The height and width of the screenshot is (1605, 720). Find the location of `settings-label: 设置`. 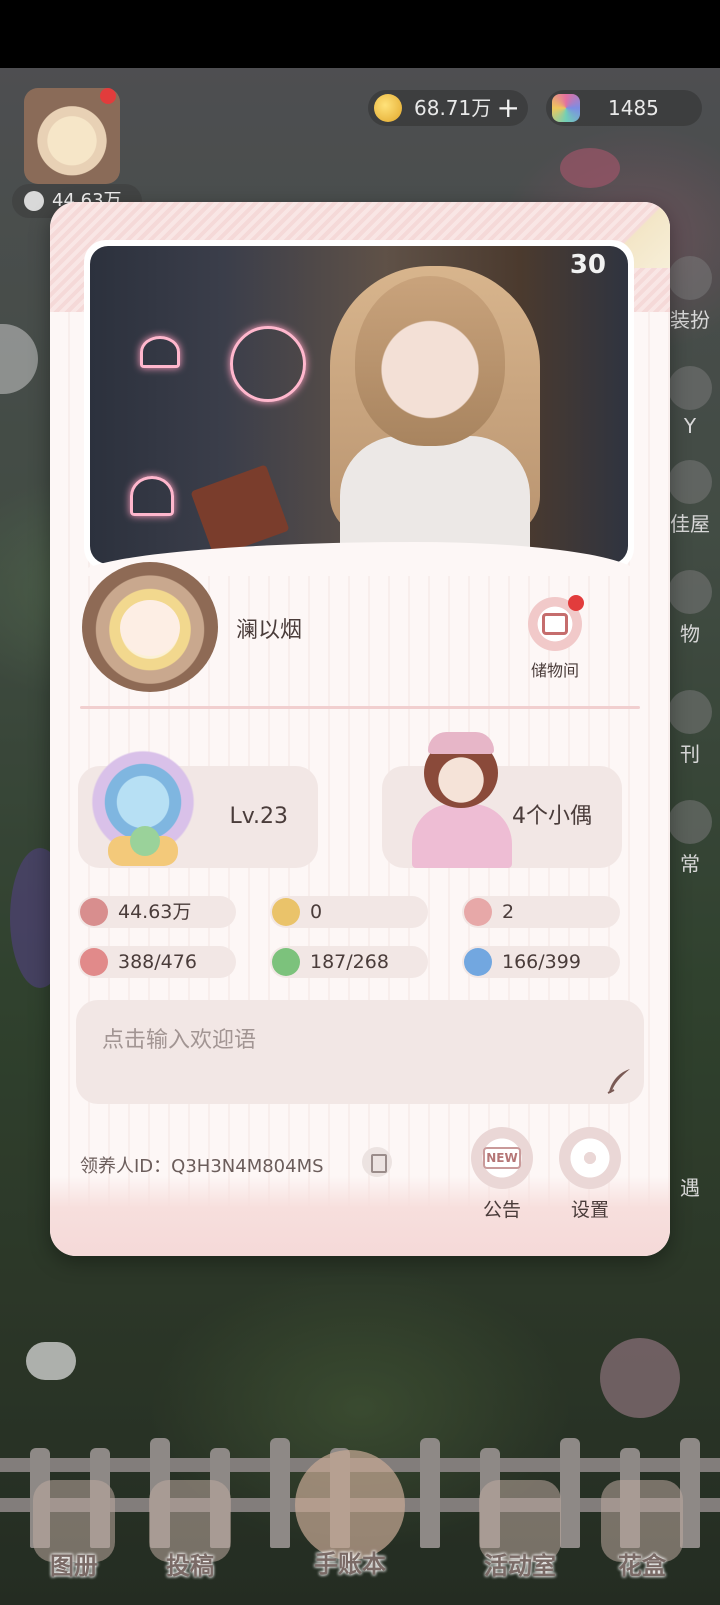

settings-label: 设置 is located at coordinates (589, 1210).